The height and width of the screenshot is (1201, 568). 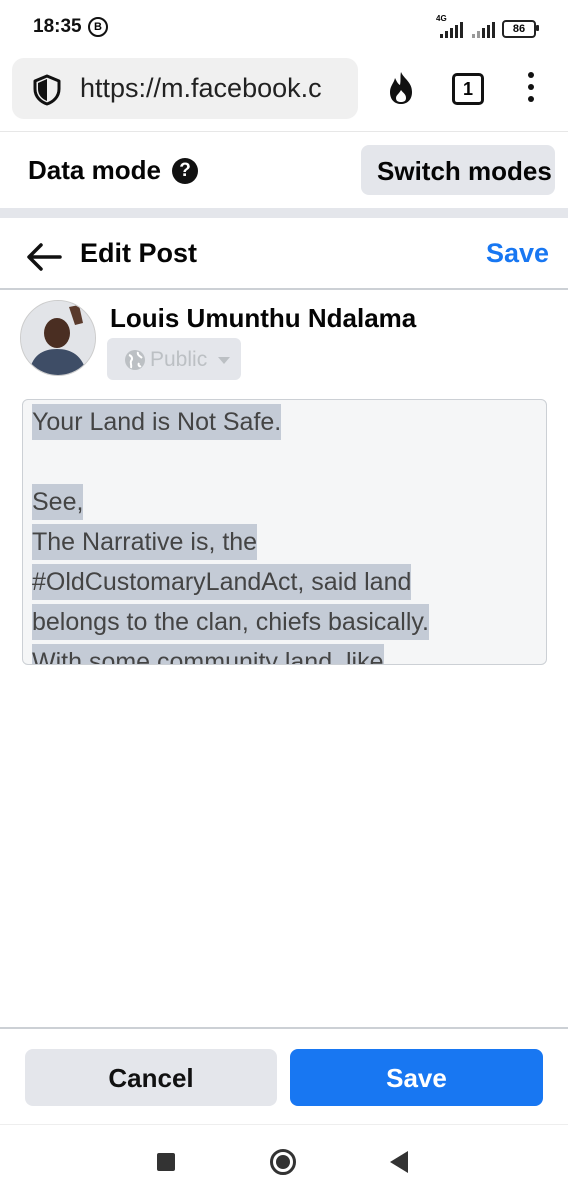 What do you see at coordinates (284, 1028) in the screenshot?
I see `footer-divider` at bounding box center [284, 1028].